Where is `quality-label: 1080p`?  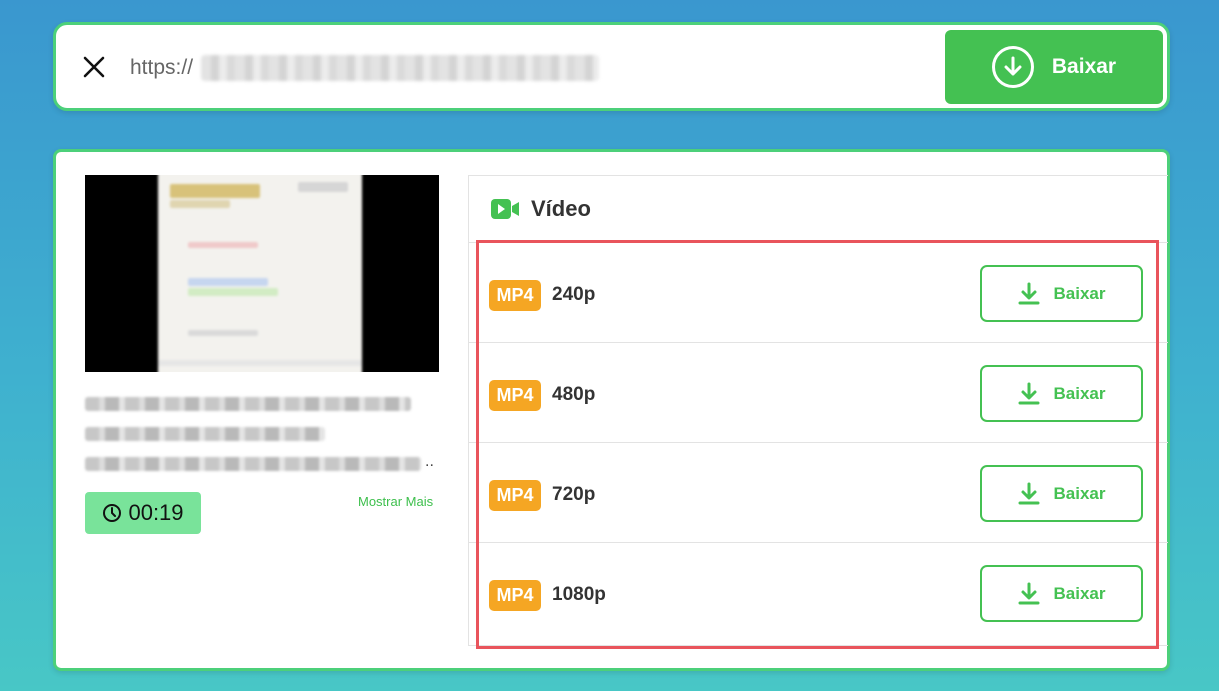 quality-label: 1080p is located at coordinates (579, 594).